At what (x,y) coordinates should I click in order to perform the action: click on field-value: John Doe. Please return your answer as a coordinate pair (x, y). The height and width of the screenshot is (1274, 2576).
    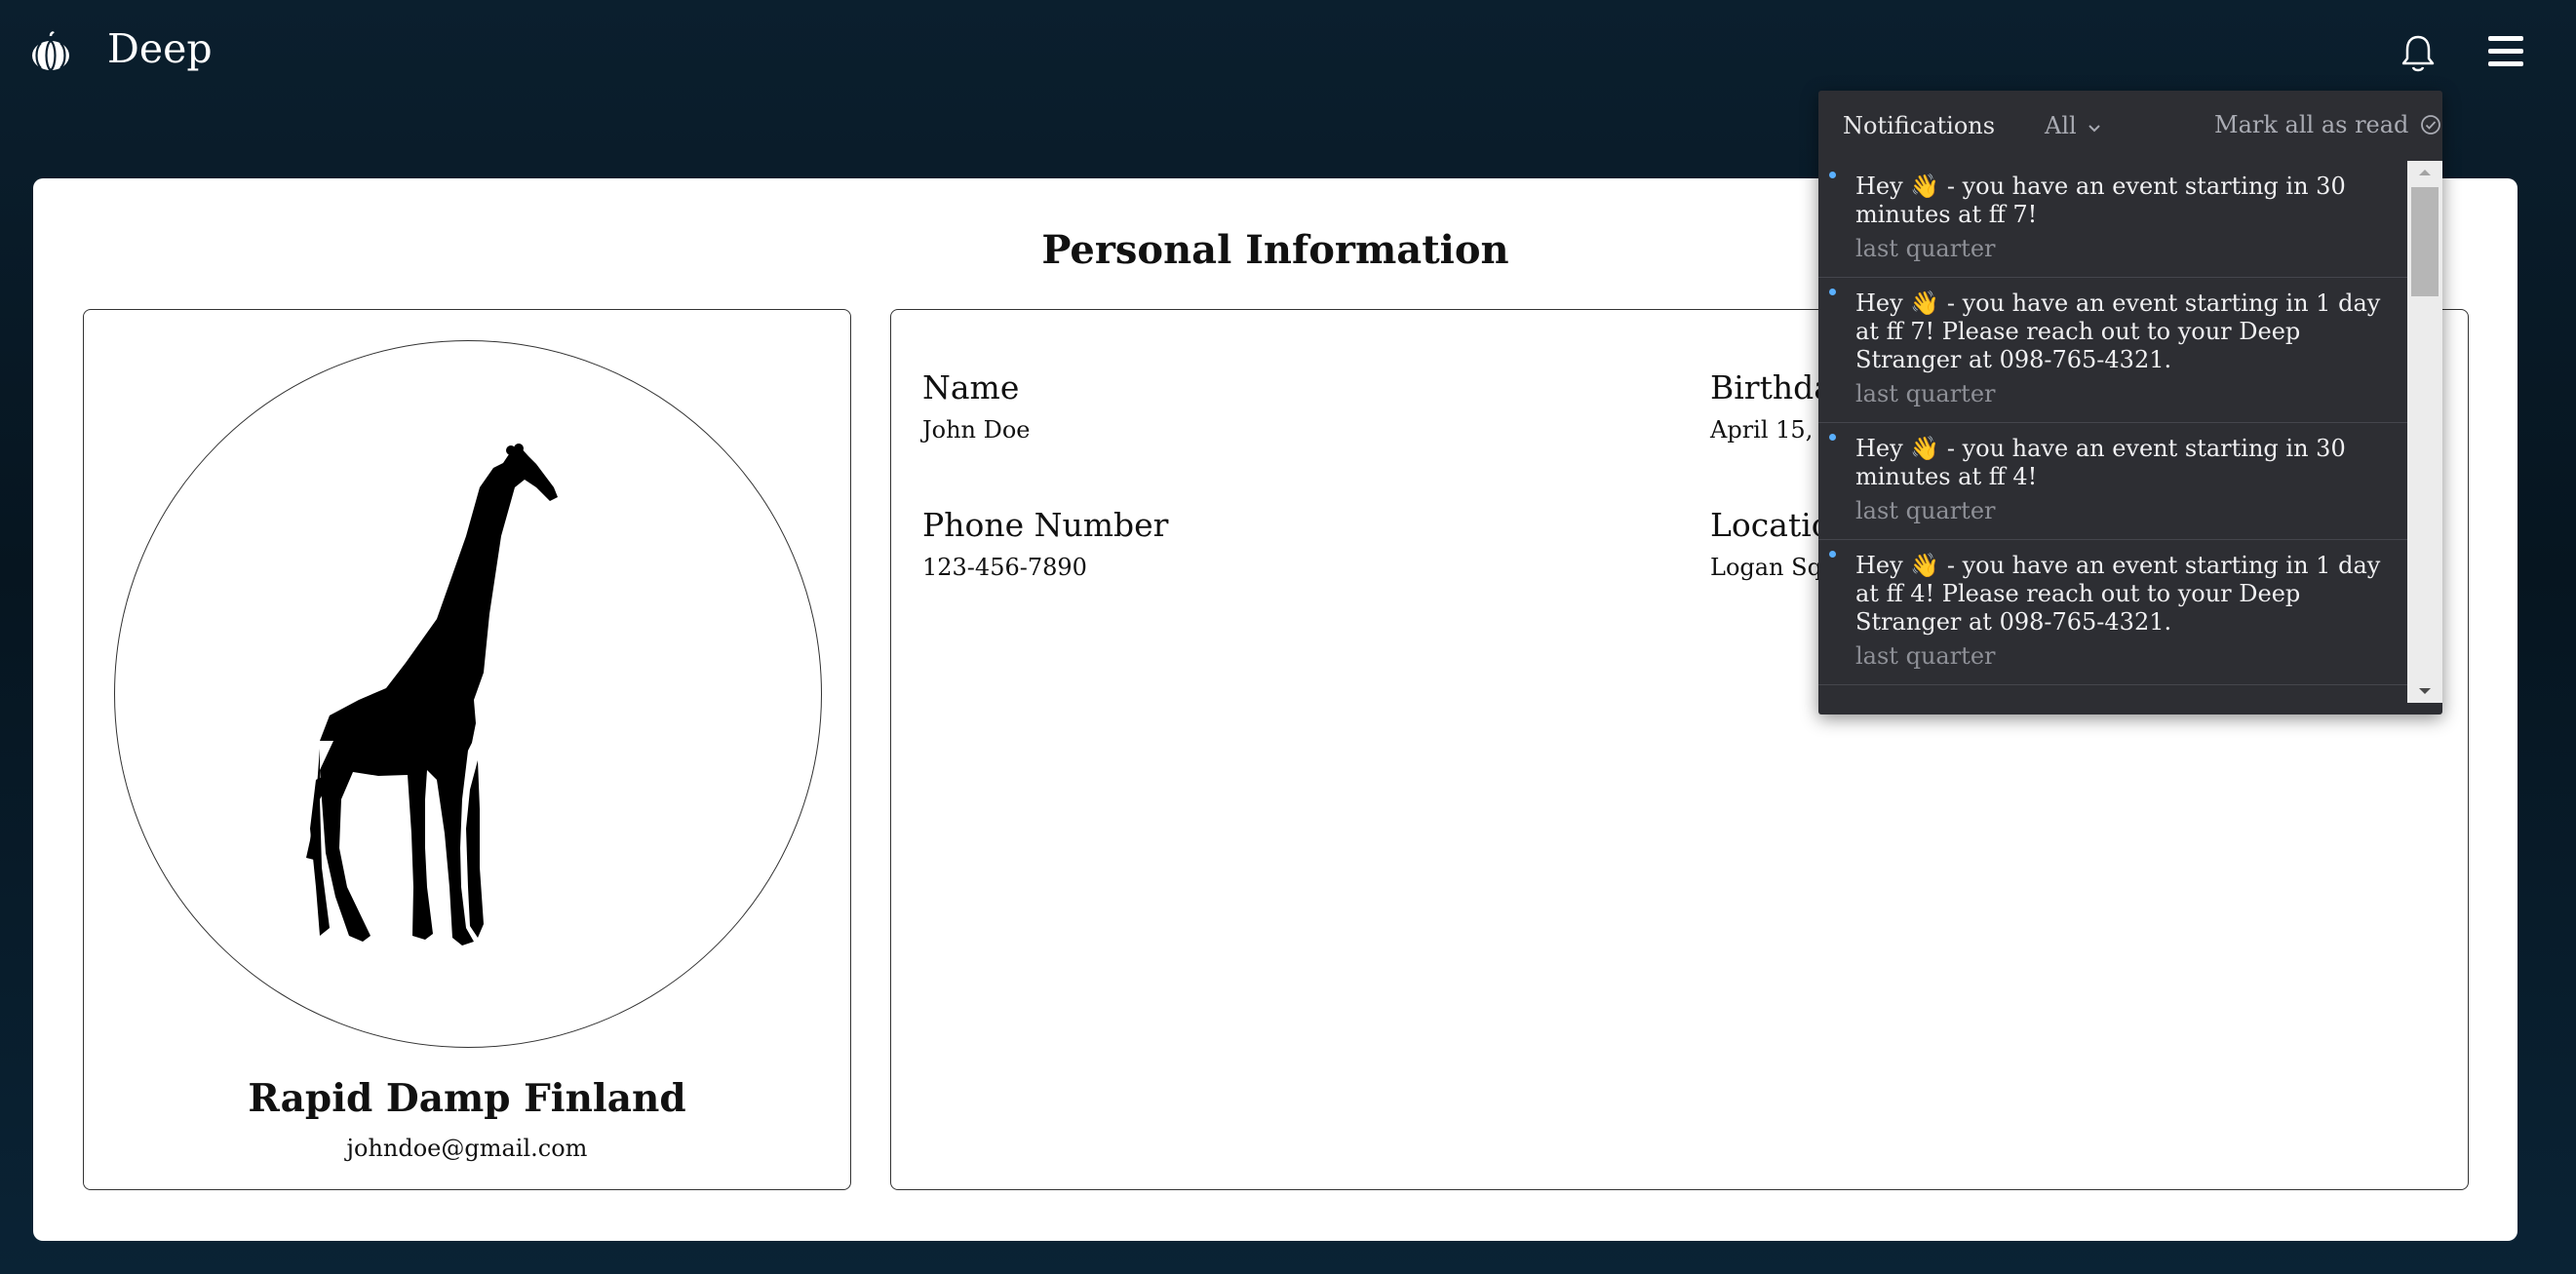
    Looking at the image, I should click on (976, 430).